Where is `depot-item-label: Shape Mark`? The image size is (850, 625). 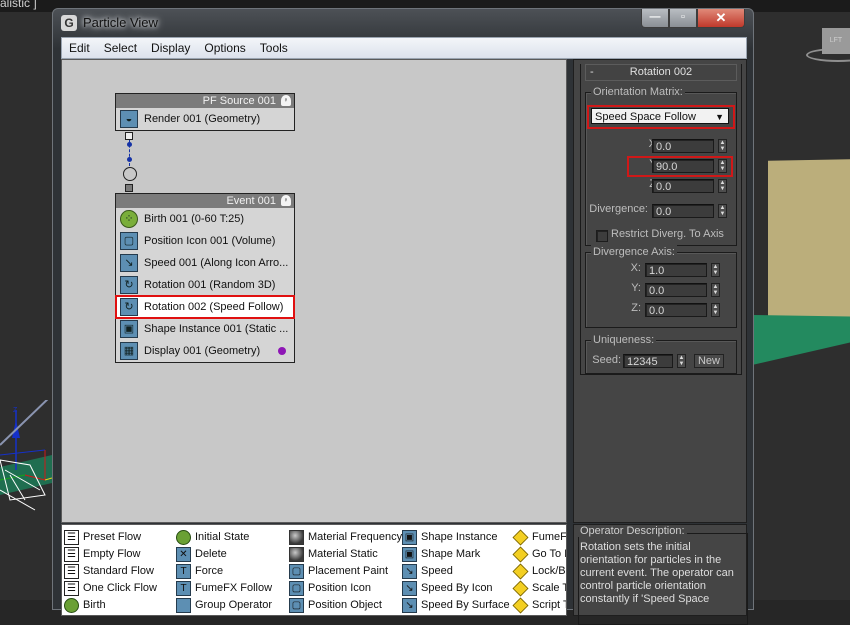 depot-item-label: Shape Mark is located at coordinates (451, 554).